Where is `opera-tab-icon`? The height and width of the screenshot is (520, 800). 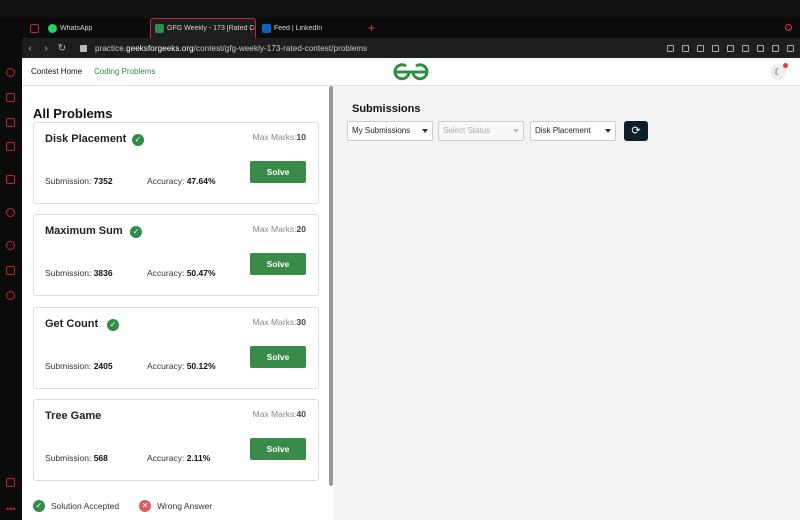 opera-tab-icon is located at coordinates (34, 28).